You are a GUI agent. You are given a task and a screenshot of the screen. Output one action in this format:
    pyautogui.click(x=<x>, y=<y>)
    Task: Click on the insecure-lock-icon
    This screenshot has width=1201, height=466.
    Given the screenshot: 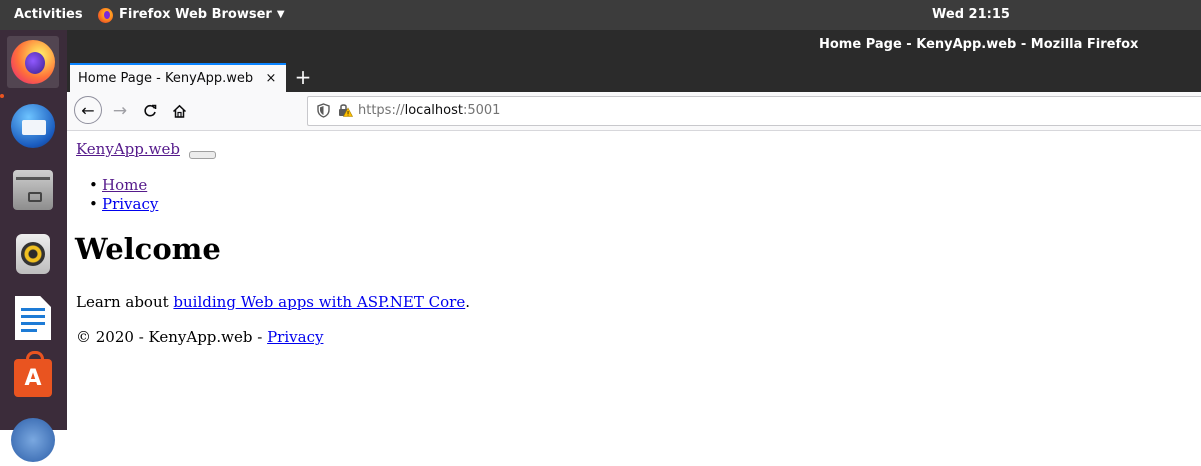 What is the action you would take?
    pyautogui.click(x=345, y=110)
    